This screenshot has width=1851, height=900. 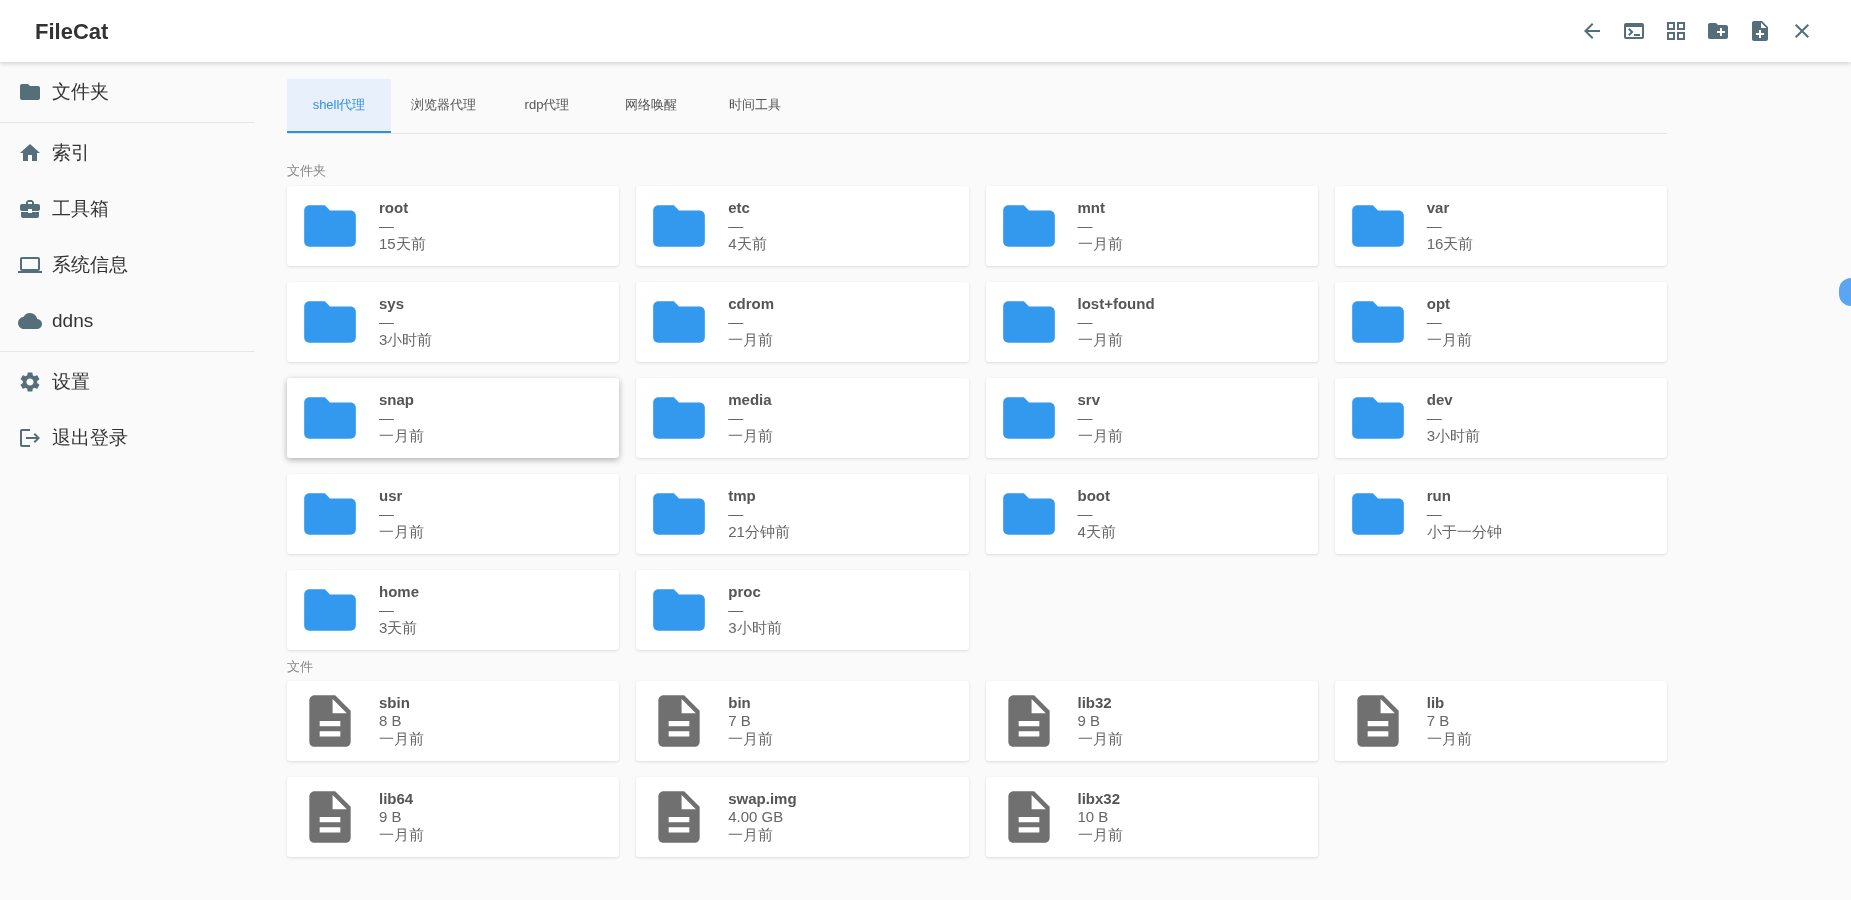 I want to click on floating-handle, so click(x=1845, y=292).